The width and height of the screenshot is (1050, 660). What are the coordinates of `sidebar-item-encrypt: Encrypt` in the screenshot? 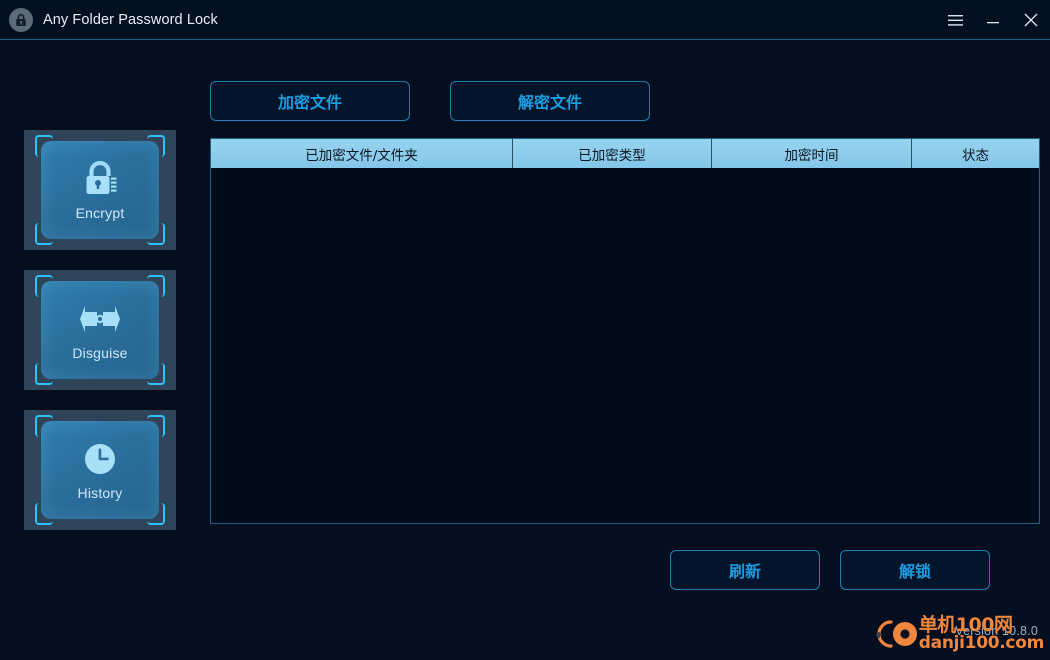 It's located at (100, 190).